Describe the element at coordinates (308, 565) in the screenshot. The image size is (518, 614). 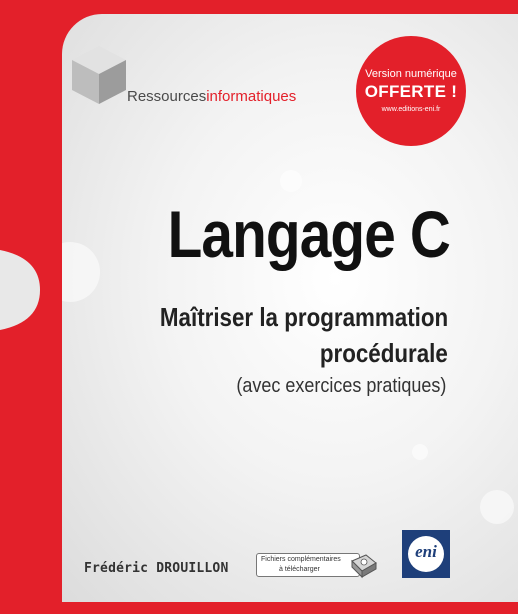
I see `download-badge: Fichiers complémentaires à télécharger` at that location.